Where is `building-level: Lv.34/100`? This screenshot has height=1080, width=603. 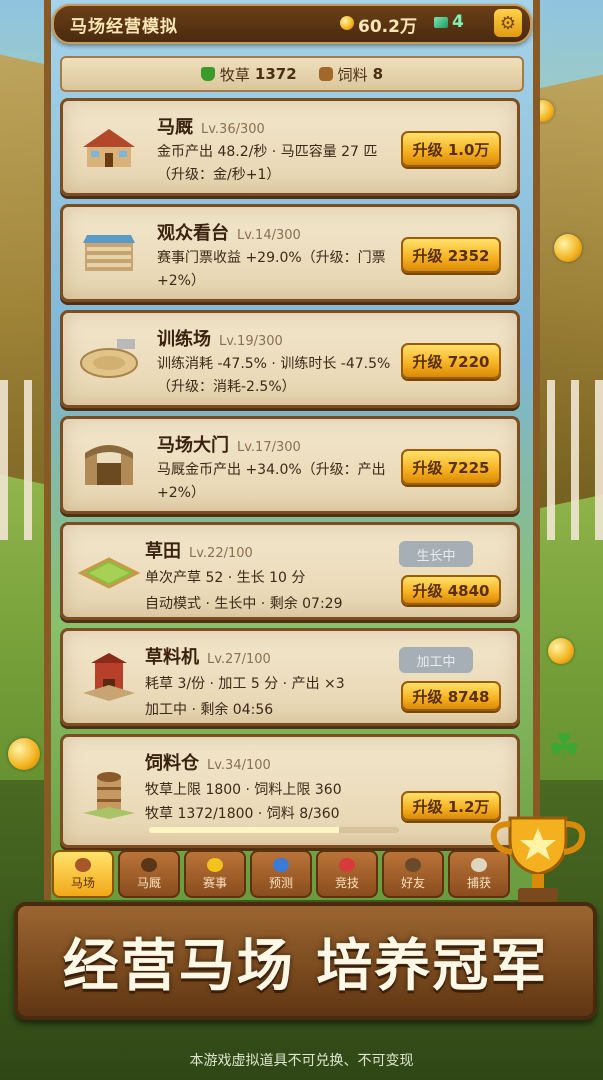
building-level: Lv.34/100 is located at coordinates (239, 765).